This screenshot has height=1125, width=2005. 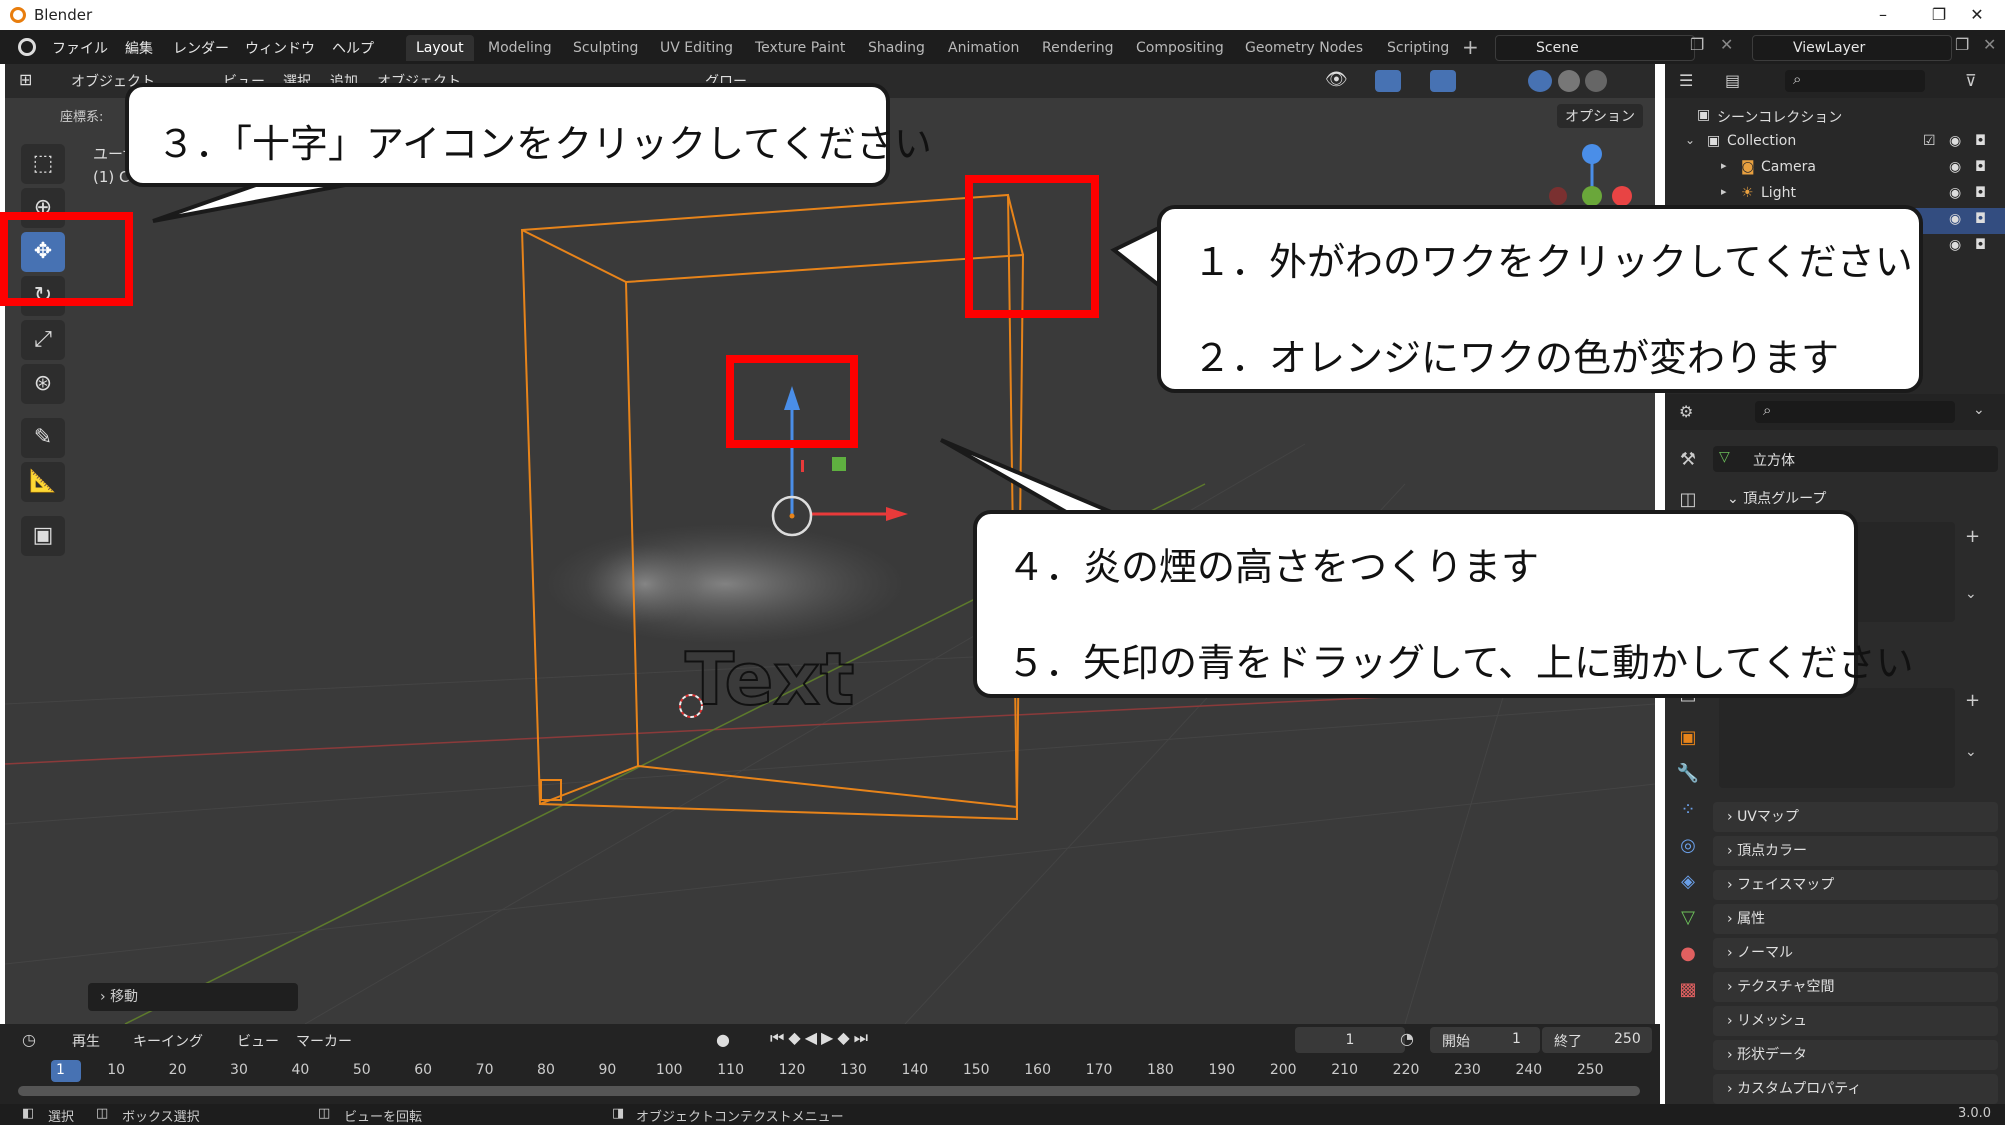 What do you see at coordinates (1516, 358) in the screenshot?
I see `callout-step-2-text: ２．オレンジにワクの色が変わります` at bounding box center [1516, 358].